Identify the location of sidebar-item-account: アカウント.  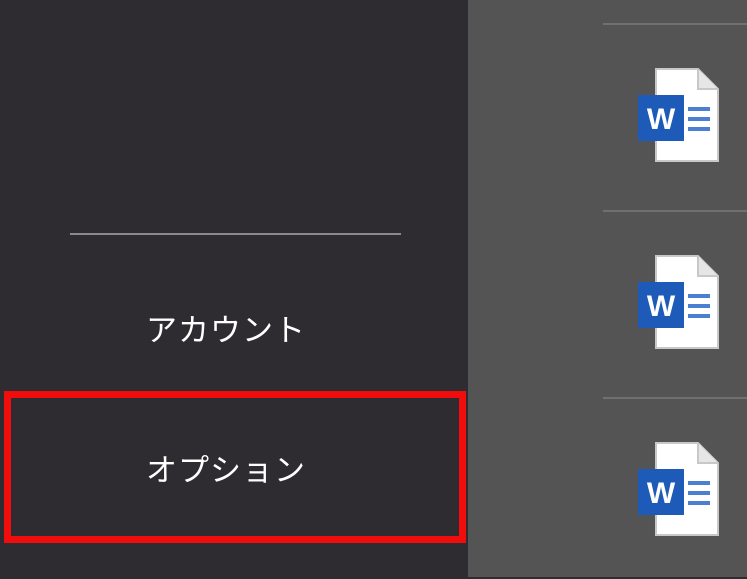
(235, 327).